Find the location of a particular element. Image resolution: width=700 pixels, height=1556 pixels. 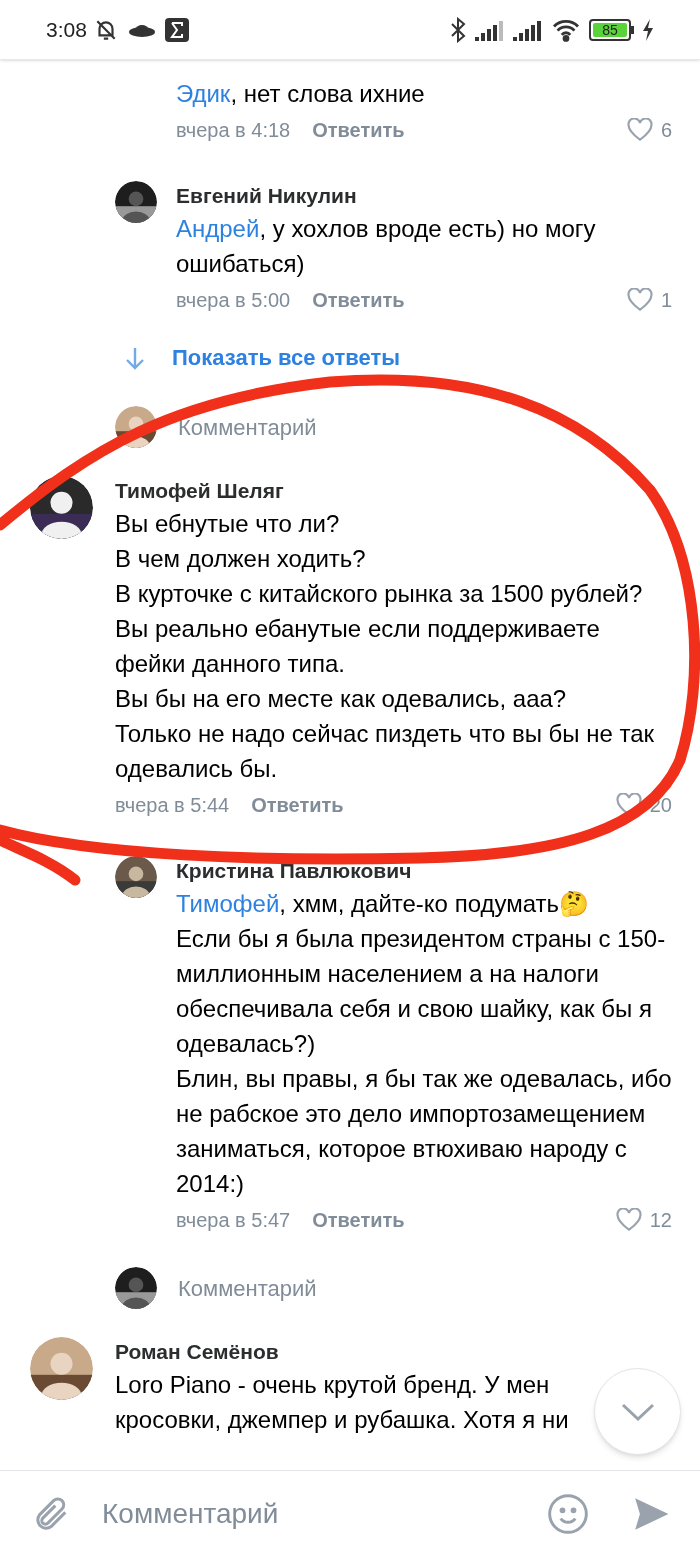

comment-text: Тимофей, хмм, дайте-ко подумать🤔 Если бы я была президентом страны с 150-миллионным населением а на налоги обеспечивала себя и свою шайку, как бы я одевалась?) Блин, вы правы, я бы так же одевалась, ибо не рабское это дело импортозамещением заниматься, которое втюхиваю народу с 2014:) is located at coordinates (424, 1044).